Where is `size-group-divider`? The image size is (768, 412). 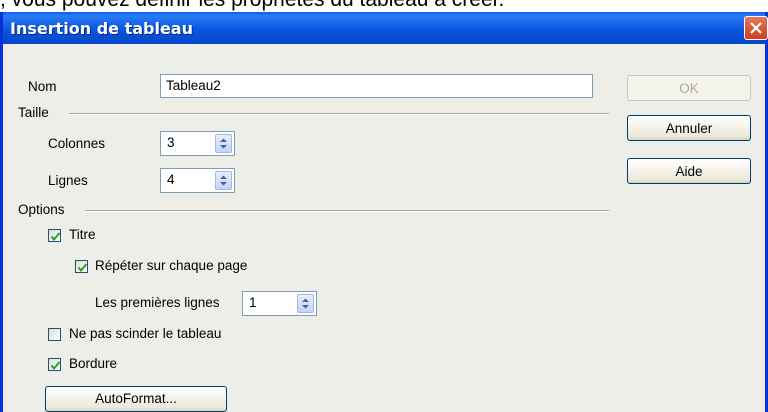
size-group-divider is located at coordinates (339, 114).